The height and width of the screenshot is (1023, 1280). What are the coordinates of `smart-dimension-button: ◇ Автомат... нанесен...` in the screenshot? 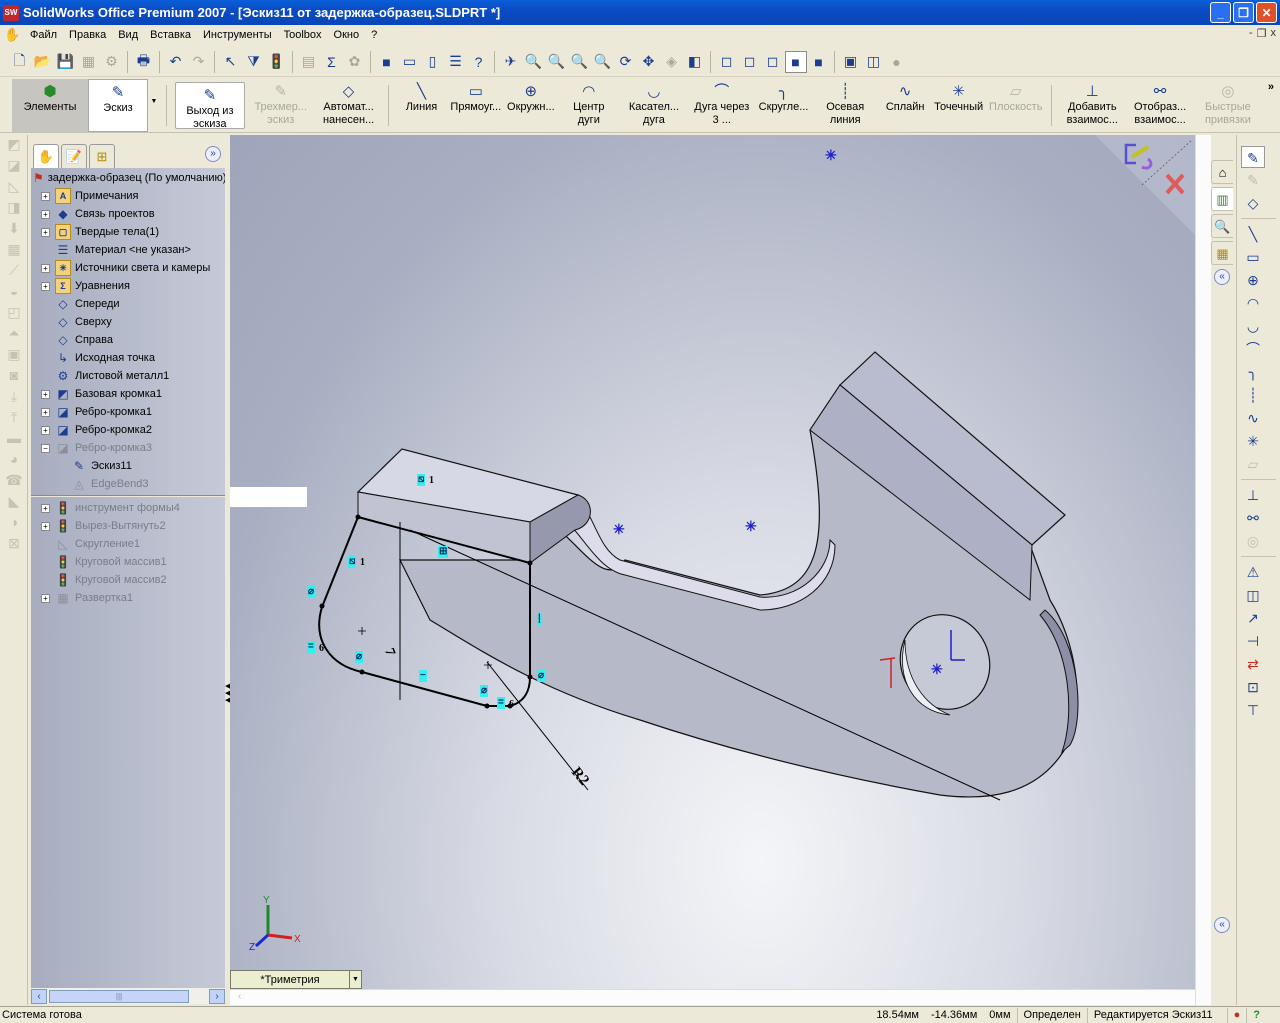 It's located at (349, 105).